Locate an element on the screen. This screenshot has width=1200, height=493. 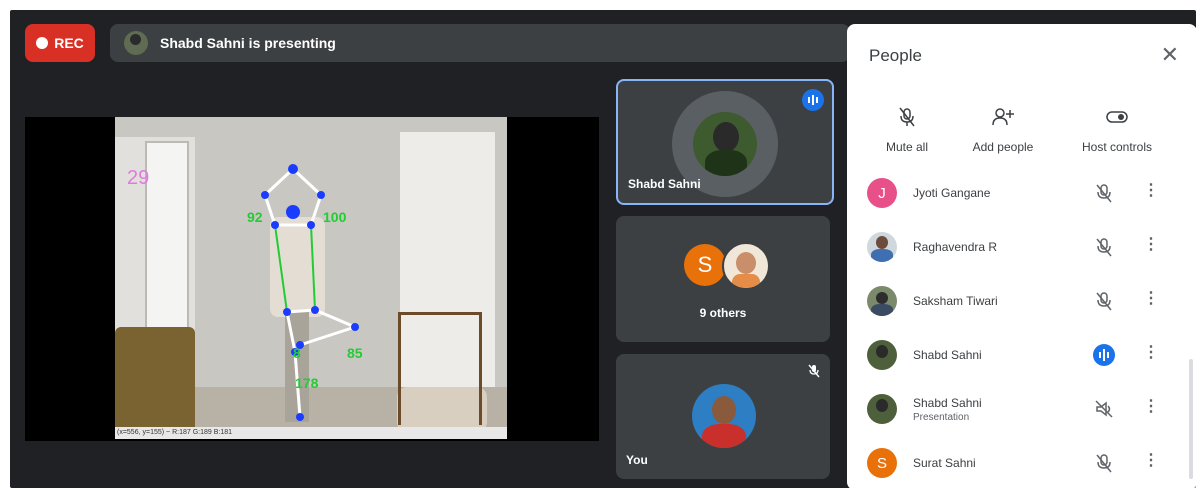
angle-label: 92 is located at coordinates (255, 217).